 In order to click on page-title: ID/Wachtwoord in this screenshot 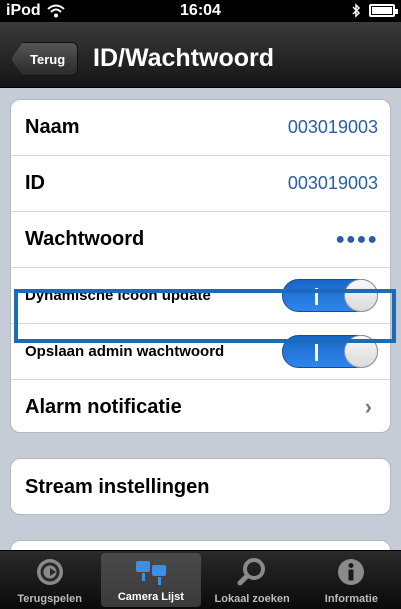, I will do `click(184, 58)`.